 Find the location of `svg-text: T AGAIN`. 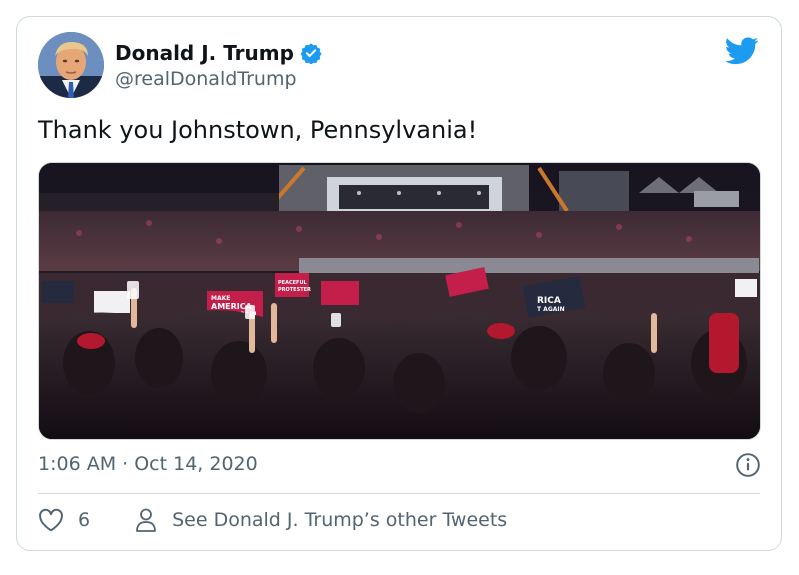

svg-text: T AGAIN is located at coordinates (551, 309).